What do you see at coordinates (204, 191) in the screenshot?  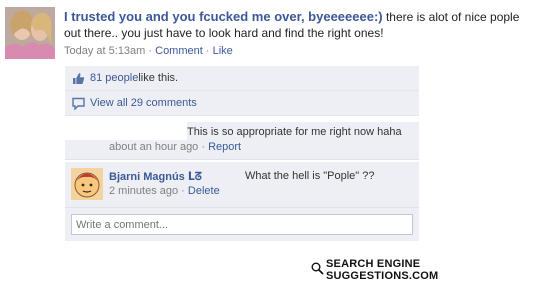 I see `delete-link: Delete` at bounding box center [204, 191].